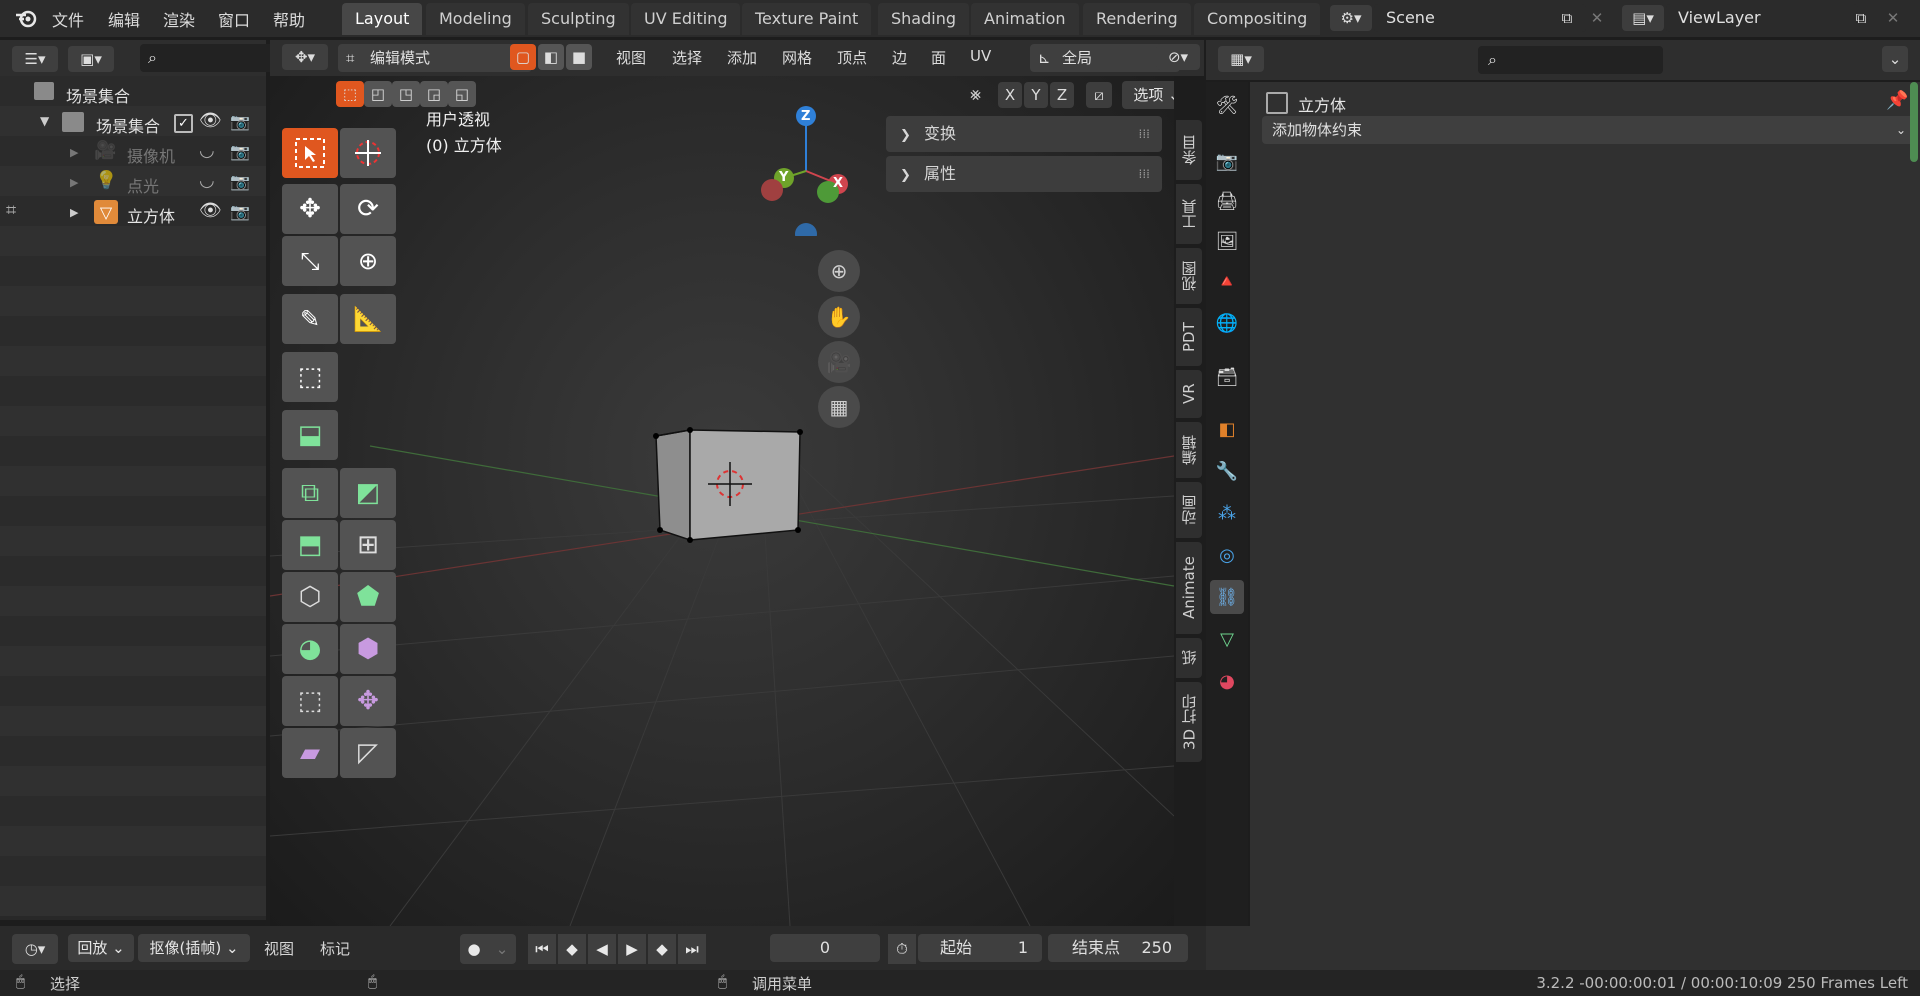 The image size is (1920, 996). What do you see at coordinates (234, 19) in the screenshot?
I see `menu-window: 窗口` at bounding box center [234, 19].